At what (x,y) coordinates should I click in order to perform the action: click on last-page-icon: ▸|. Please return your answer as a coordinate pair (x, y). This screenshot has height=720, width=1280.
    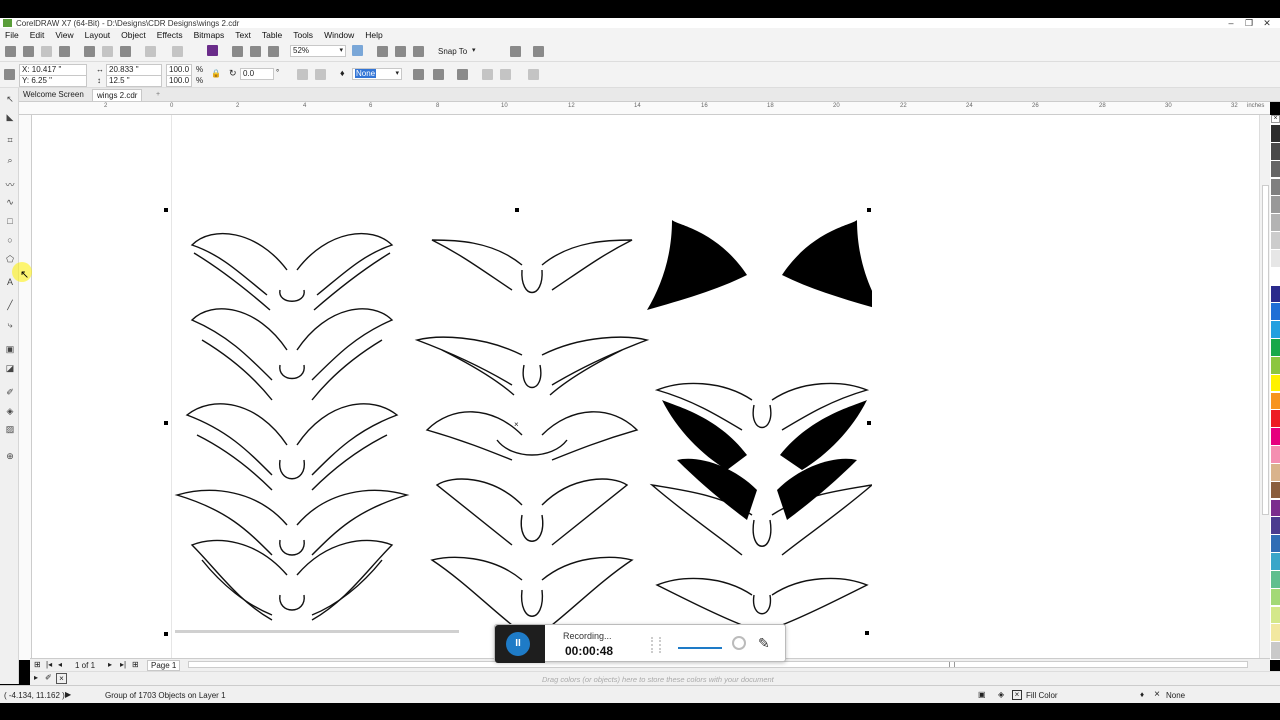
    Looking at the image, I should click on (123, 664).